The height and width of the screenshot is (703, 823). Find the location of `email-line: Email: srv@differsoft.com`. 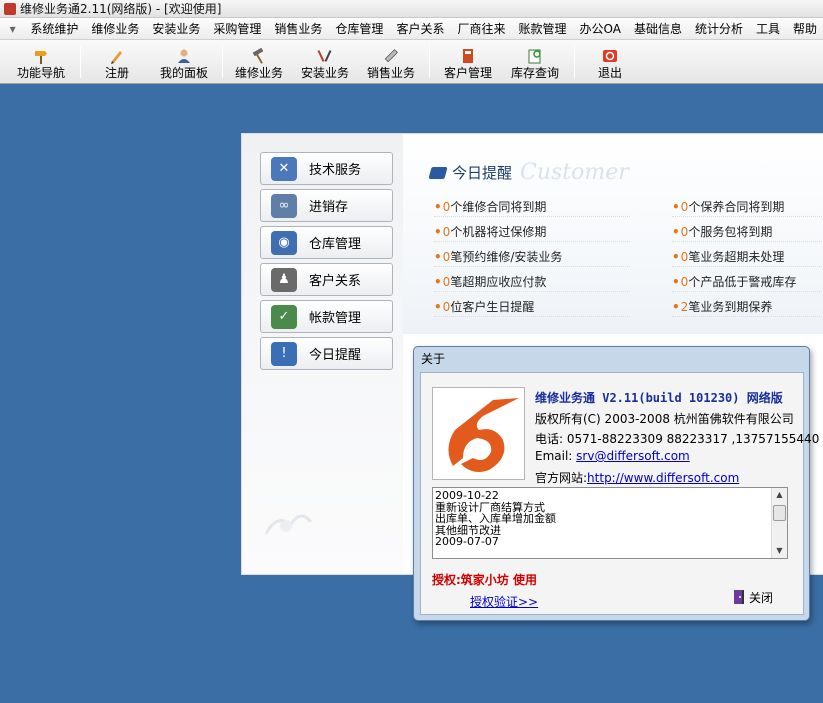

email-line: Email: srv@differsoft.com is located at coordinates (612, 456).